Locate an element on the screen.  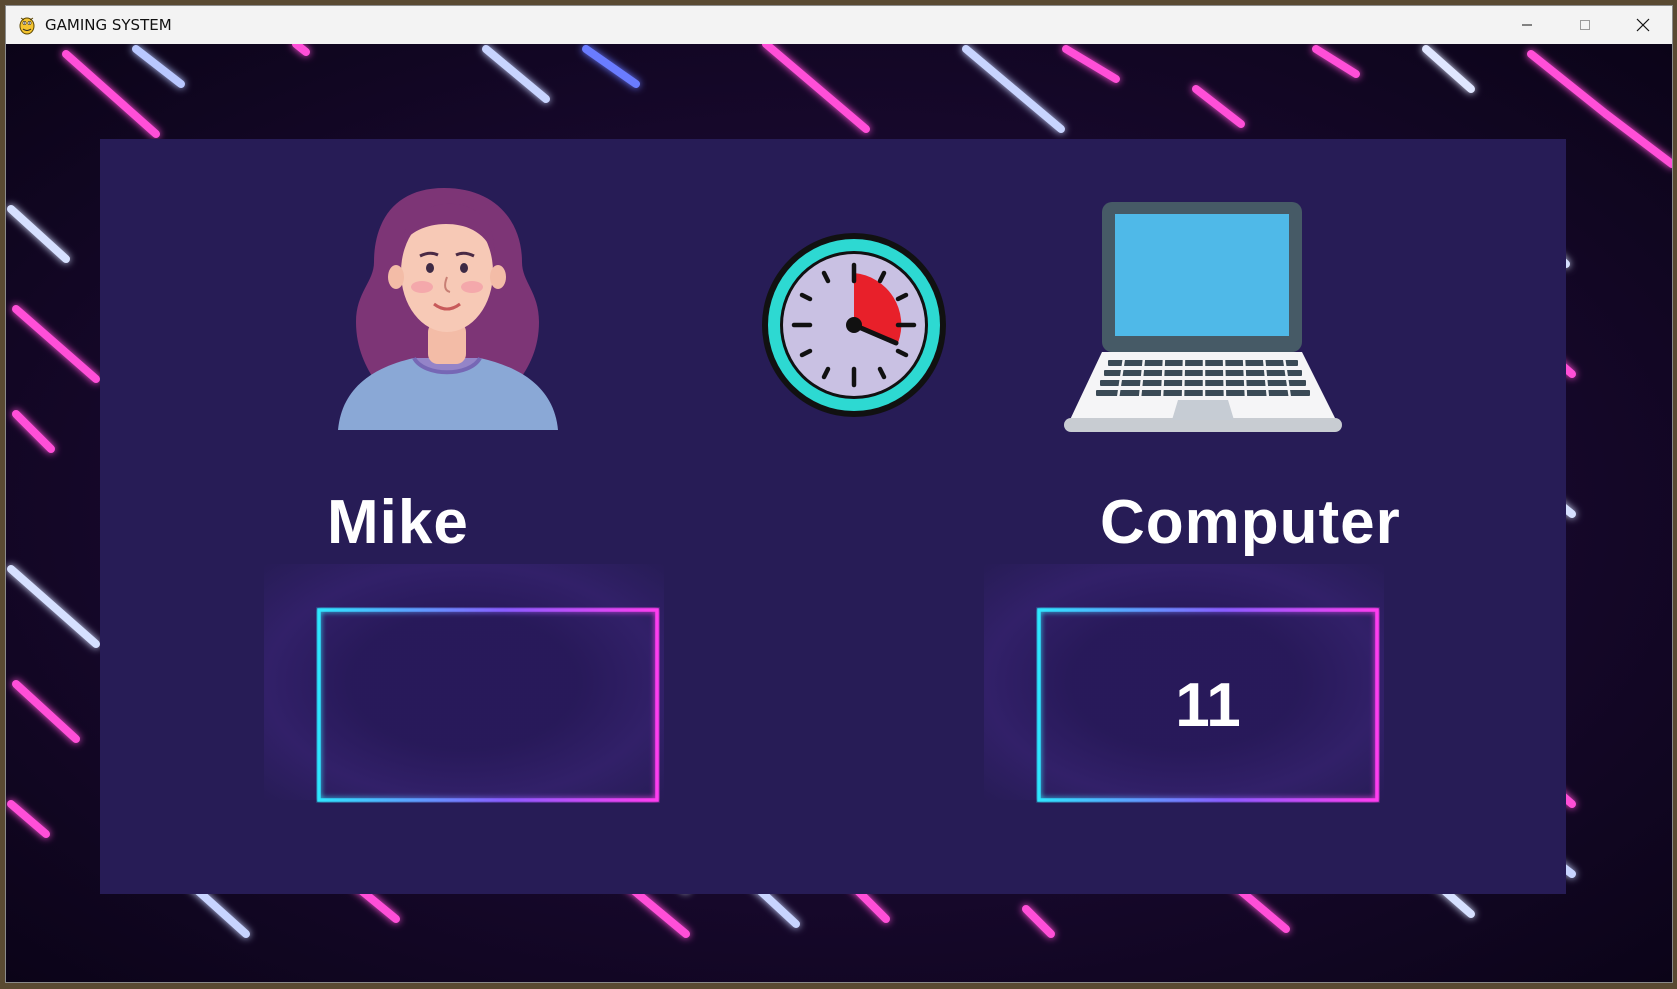
close-icon is located at coordinates (1643, 25).